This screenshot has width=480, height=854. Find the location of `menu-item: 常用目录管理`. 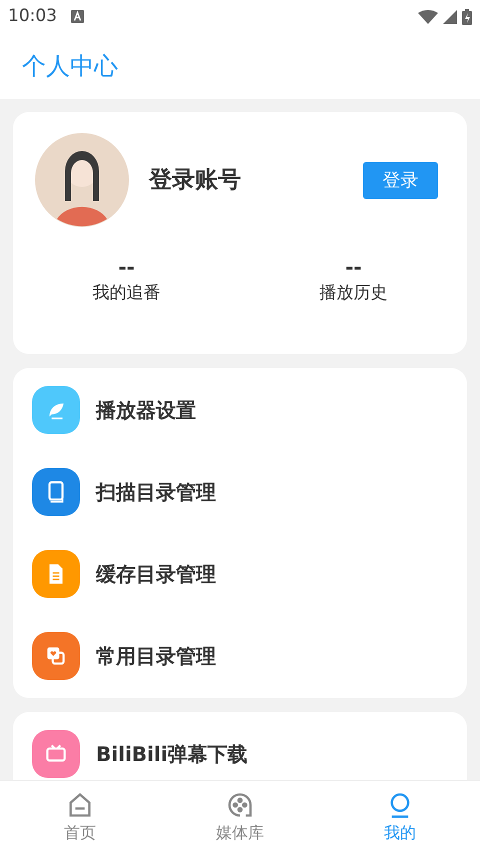

menu-item: 常用目录管理 is located at coordinates (240, 656).